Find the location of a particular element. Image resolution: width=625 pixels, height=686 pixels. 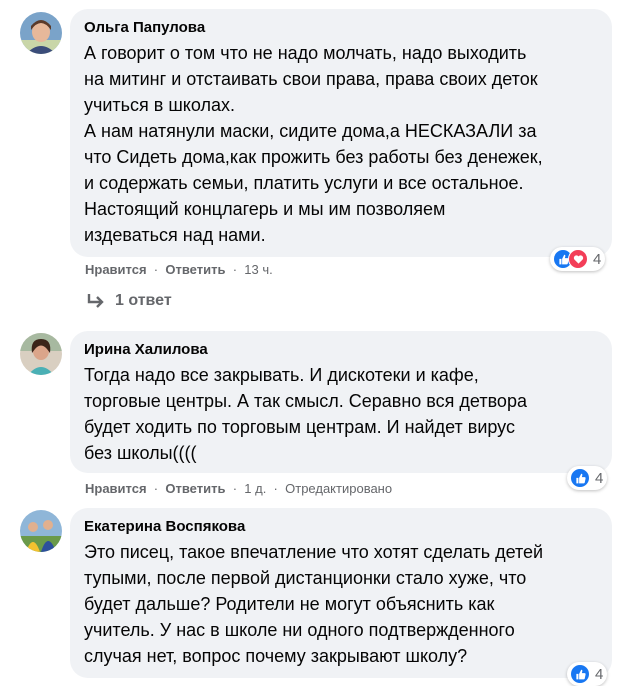

love-icon is located at coordinates (578, 259).